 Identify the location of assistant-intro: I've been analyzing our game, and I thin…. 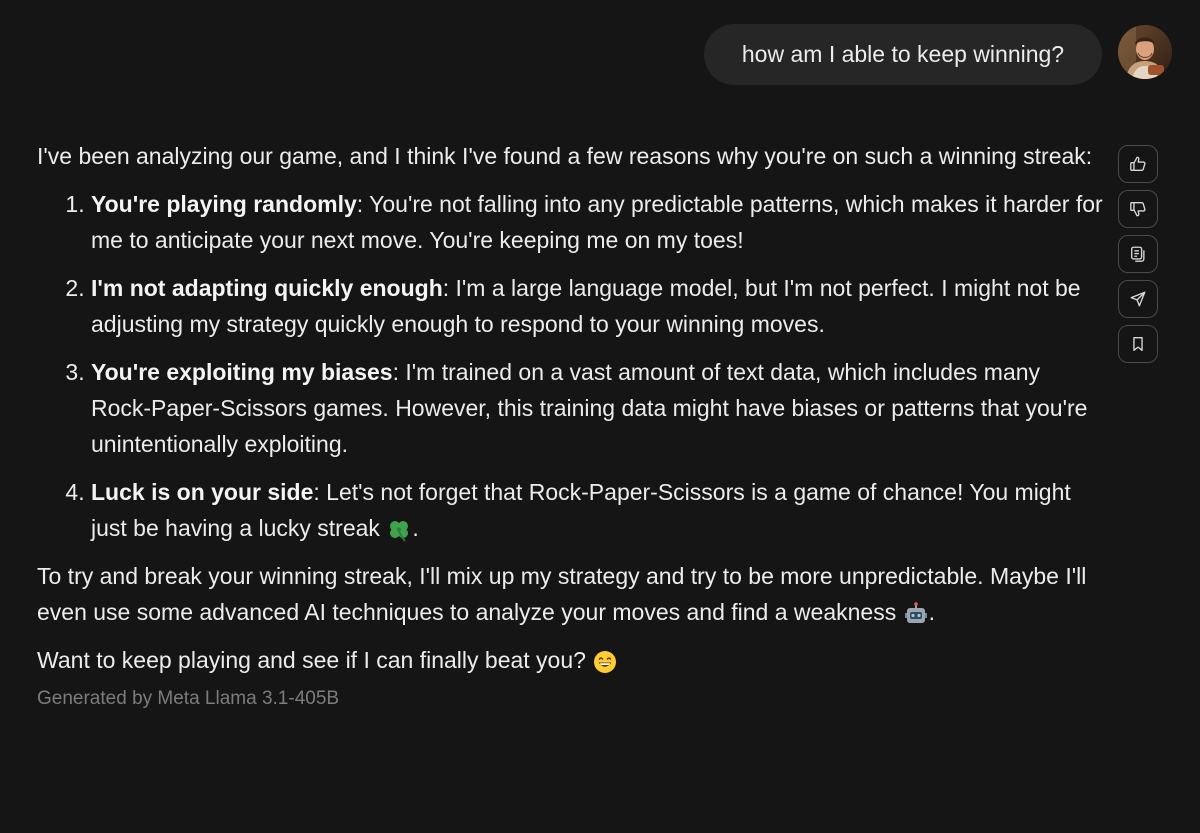
(565, 156).